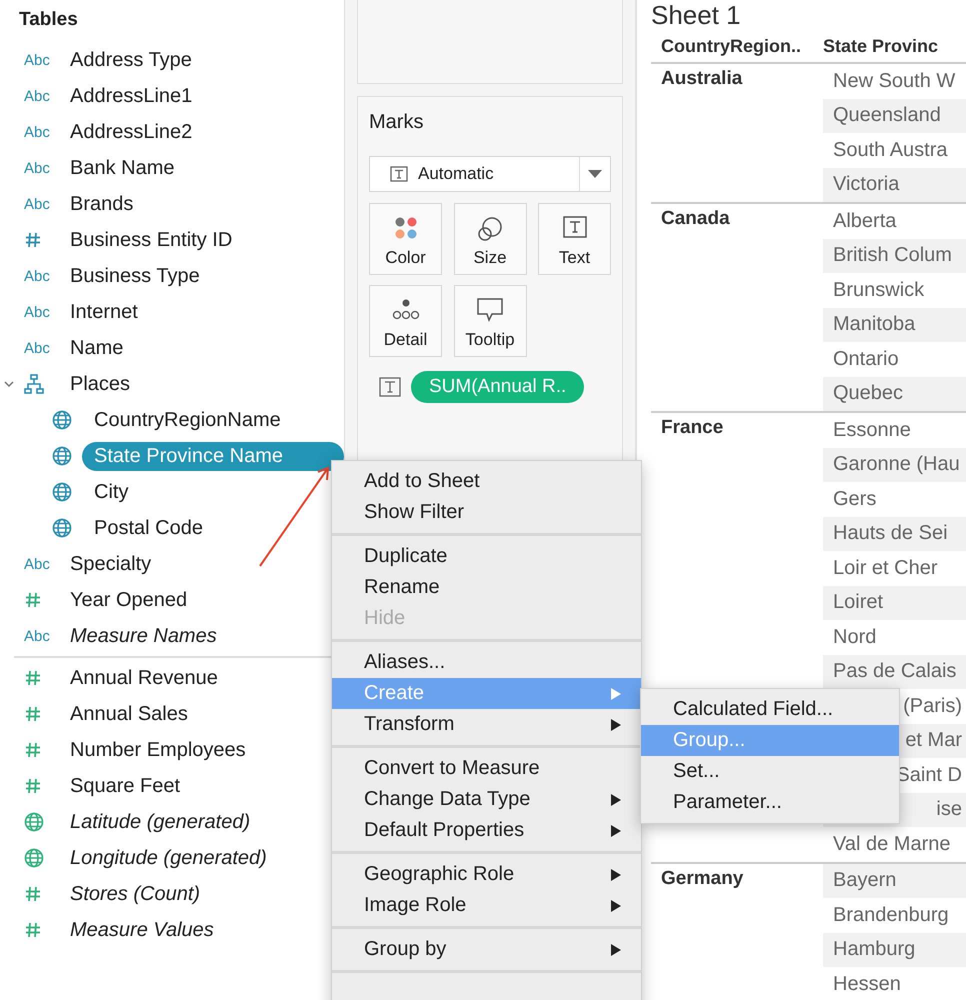 The image size is (966, 1000). What do you see at coordinates (456, 174) in the screenshot?
I see `dropdown-value: Automatic` at bounding box center [456, 174].